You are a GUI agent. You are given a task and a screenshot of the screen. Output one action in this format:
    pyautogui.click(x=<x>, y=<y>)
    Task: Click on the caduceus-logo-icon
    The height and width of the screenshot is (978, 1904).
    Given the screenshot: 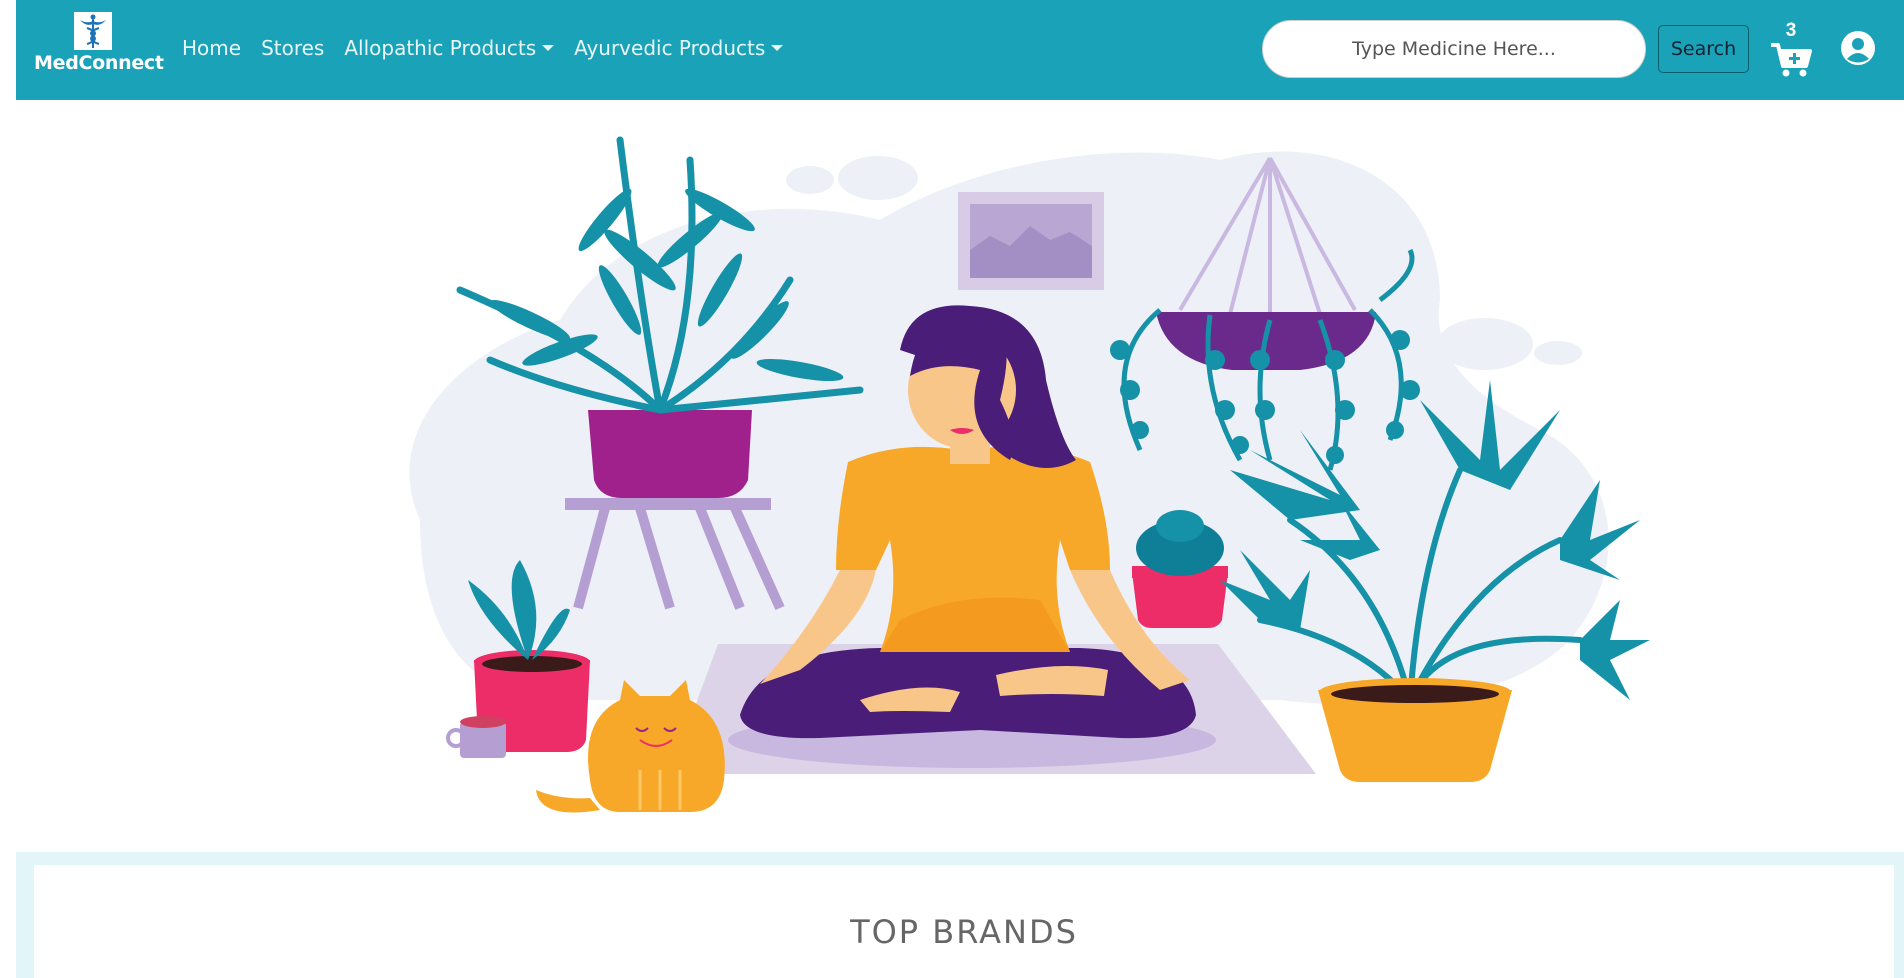 What is the action you would take?
    pyautogui.click(x=93, y=31)
    